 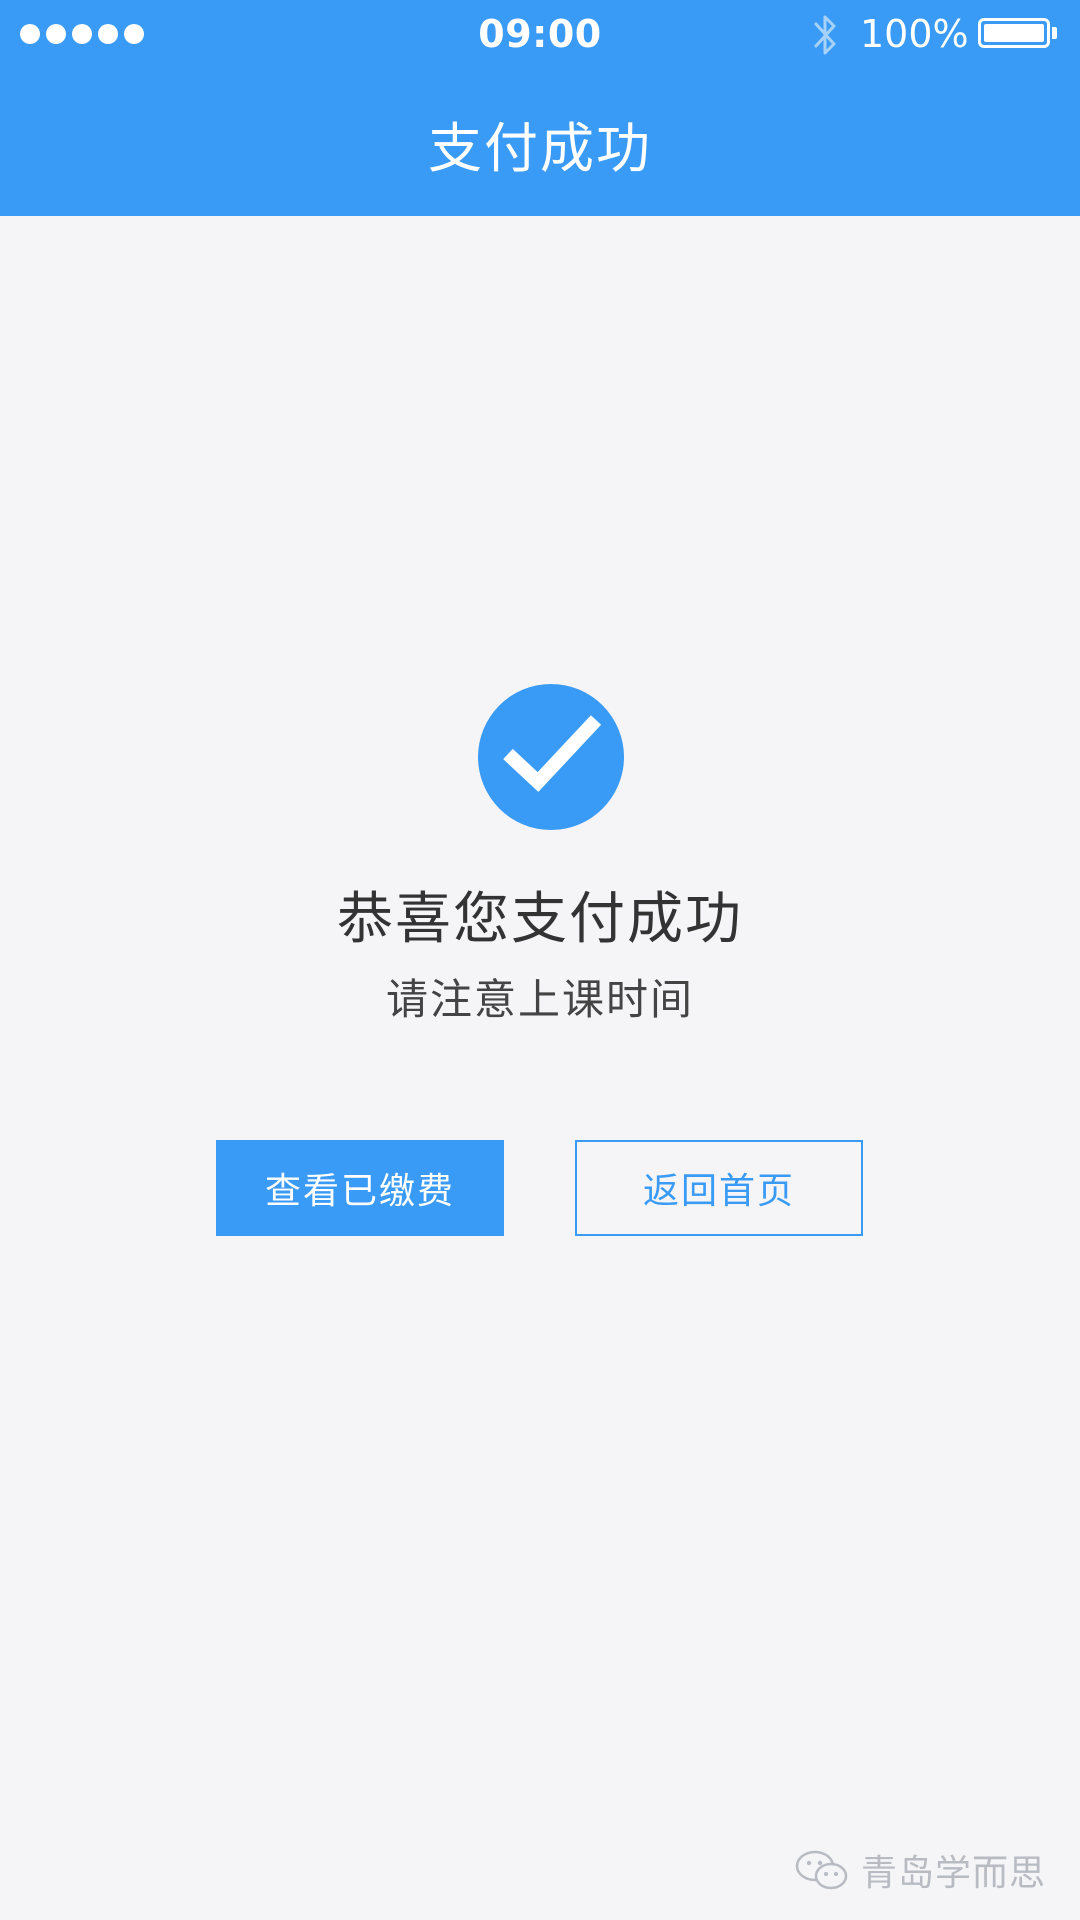 I want to click on success-subline: 请注意上课时间, so click(x=539, y=999).